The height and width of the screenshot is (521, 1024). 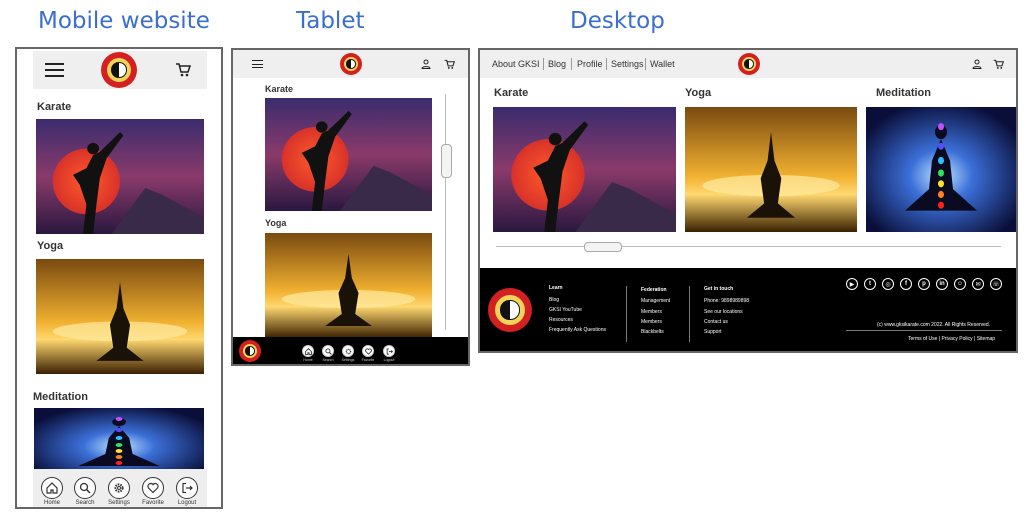 What do you see at coordinates (603, 247) in the screenshot?
I see `desktop-scroll-thumb` at bounding box center [603, 247].